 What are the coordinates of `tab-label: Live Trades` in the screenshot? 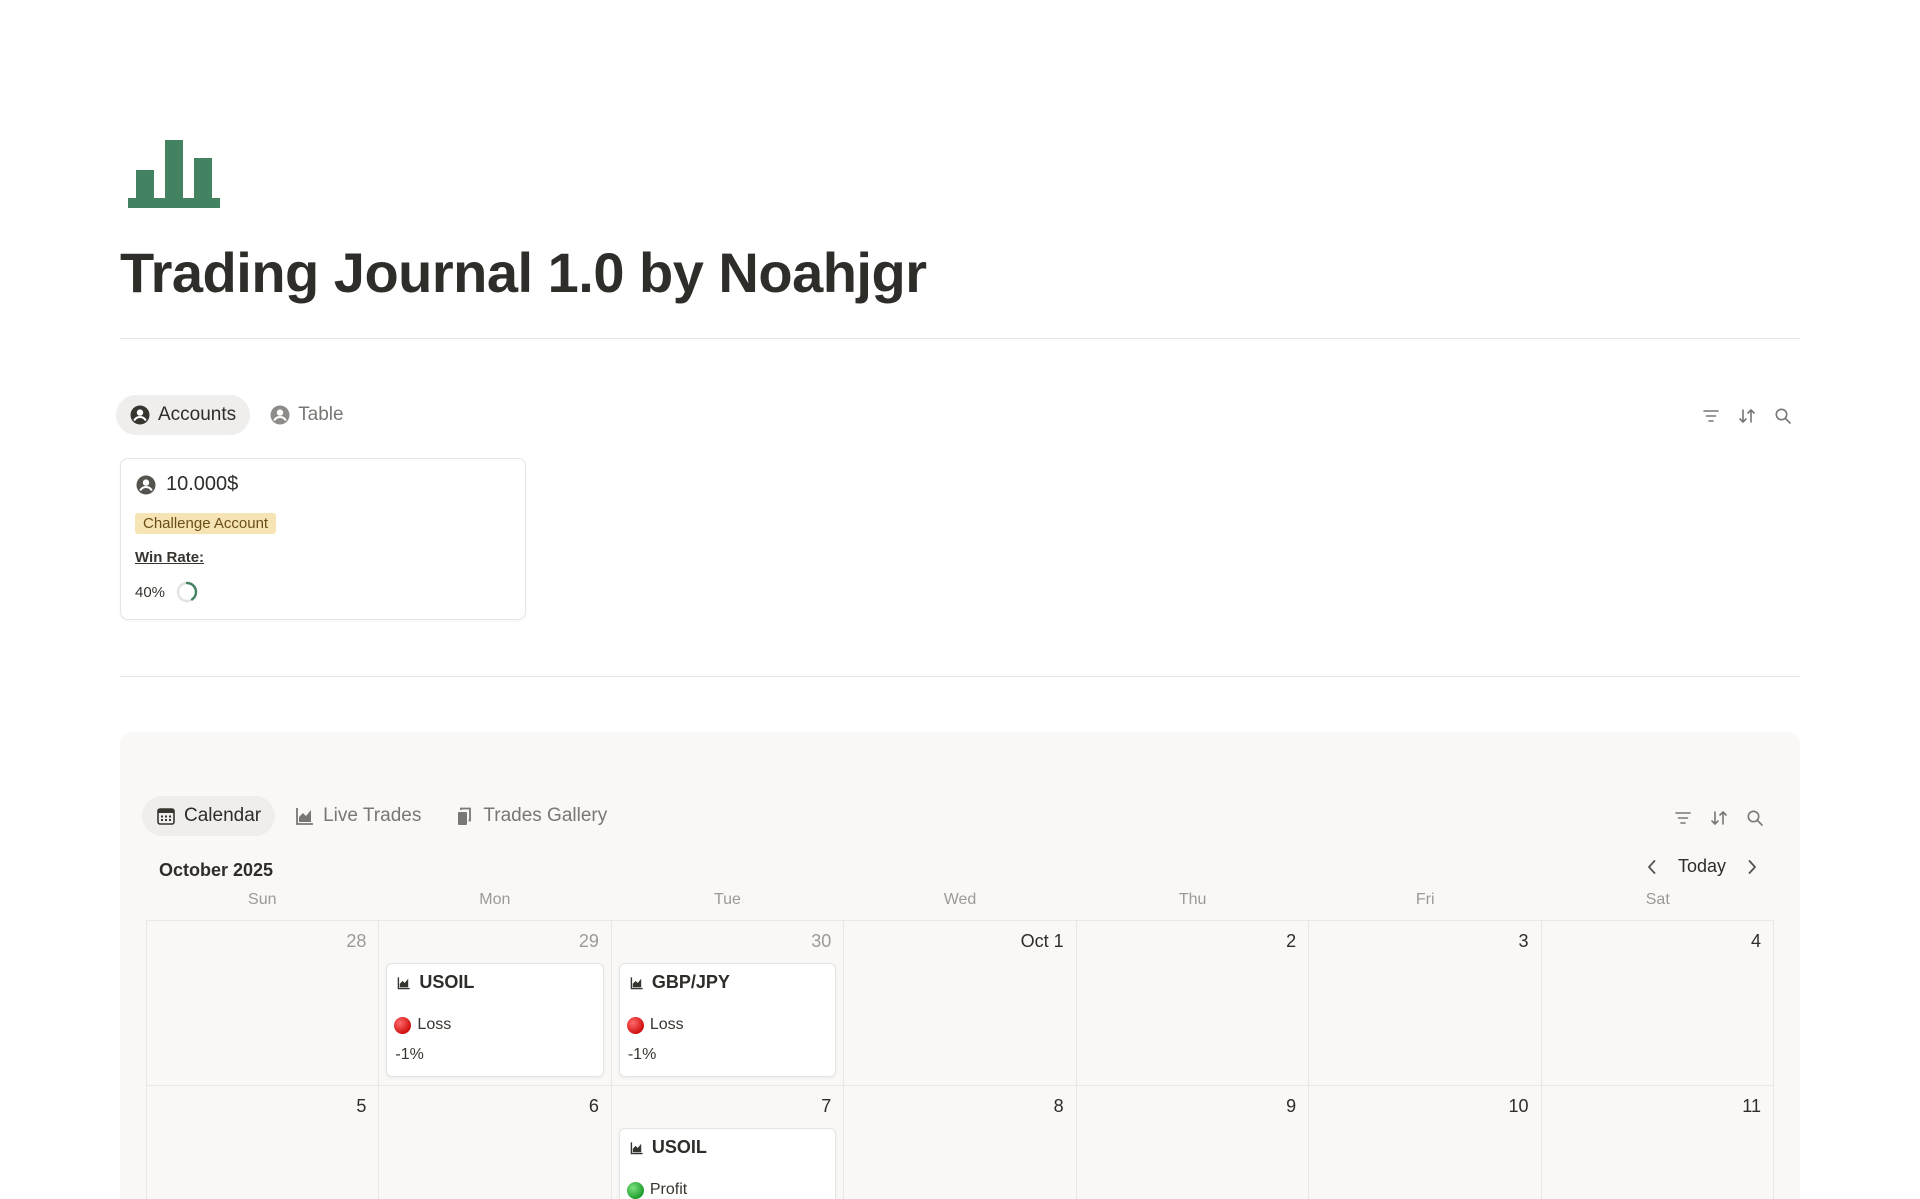 It's located at (372, 815).